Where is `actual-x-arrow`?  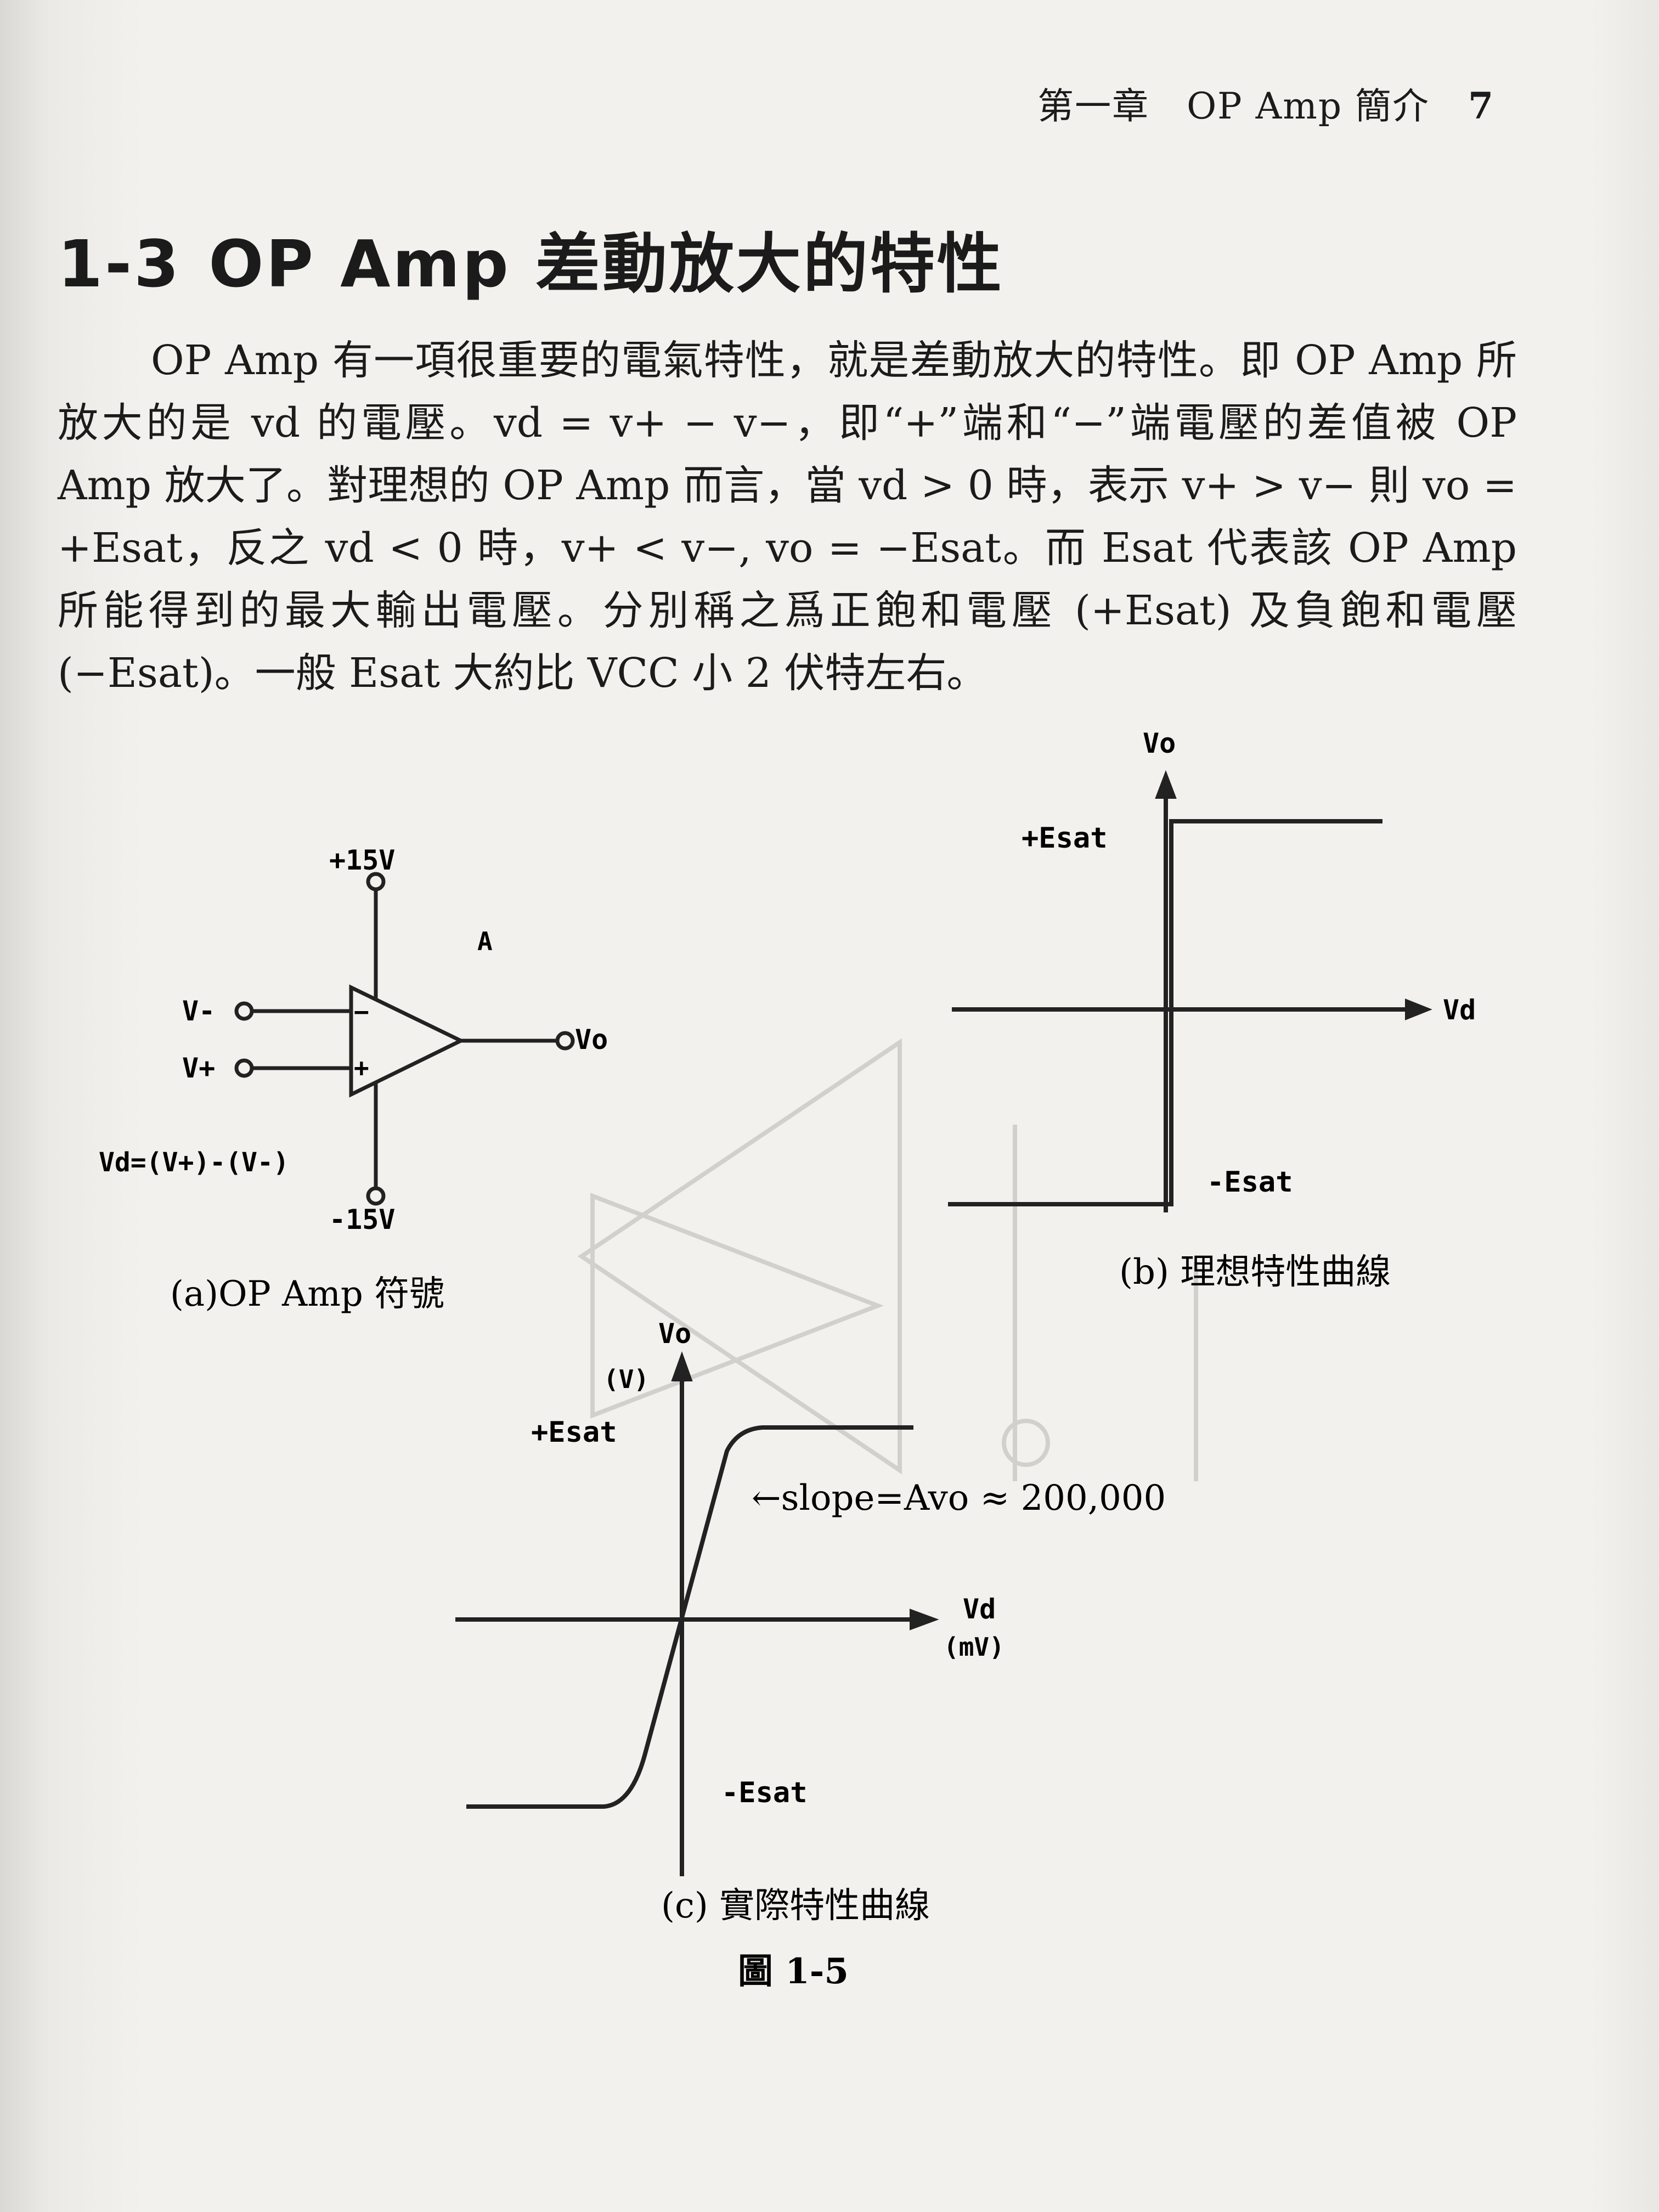 actual-x-arrow is located at coordinates (924, 1620).